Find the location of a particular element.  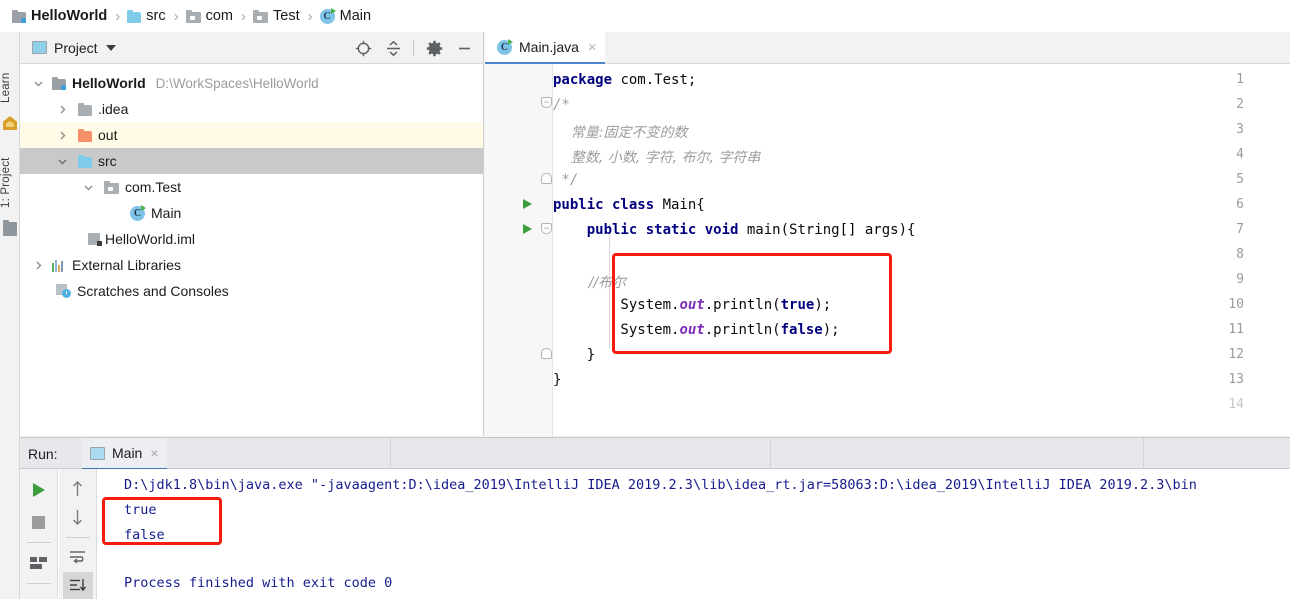

fold-marker-comment-end is located at coordinates (546, 178).